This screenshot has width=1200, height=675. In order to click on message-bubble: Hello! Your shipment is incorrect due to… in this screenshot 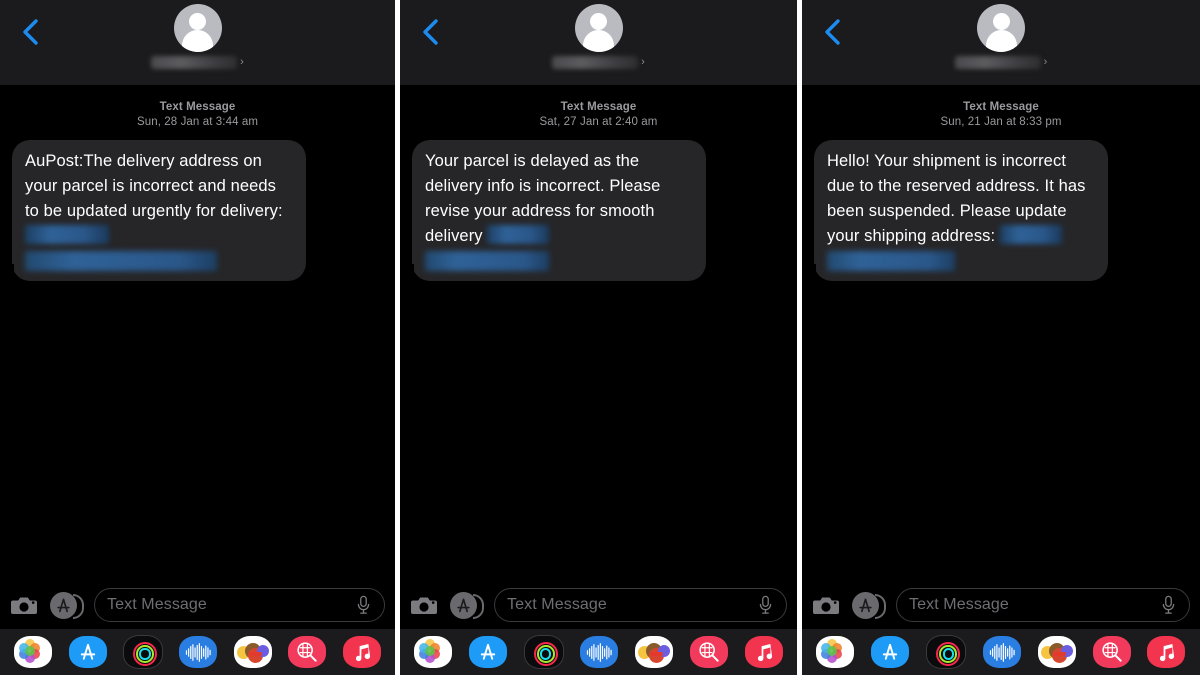, I will do `click(957, 210)`.